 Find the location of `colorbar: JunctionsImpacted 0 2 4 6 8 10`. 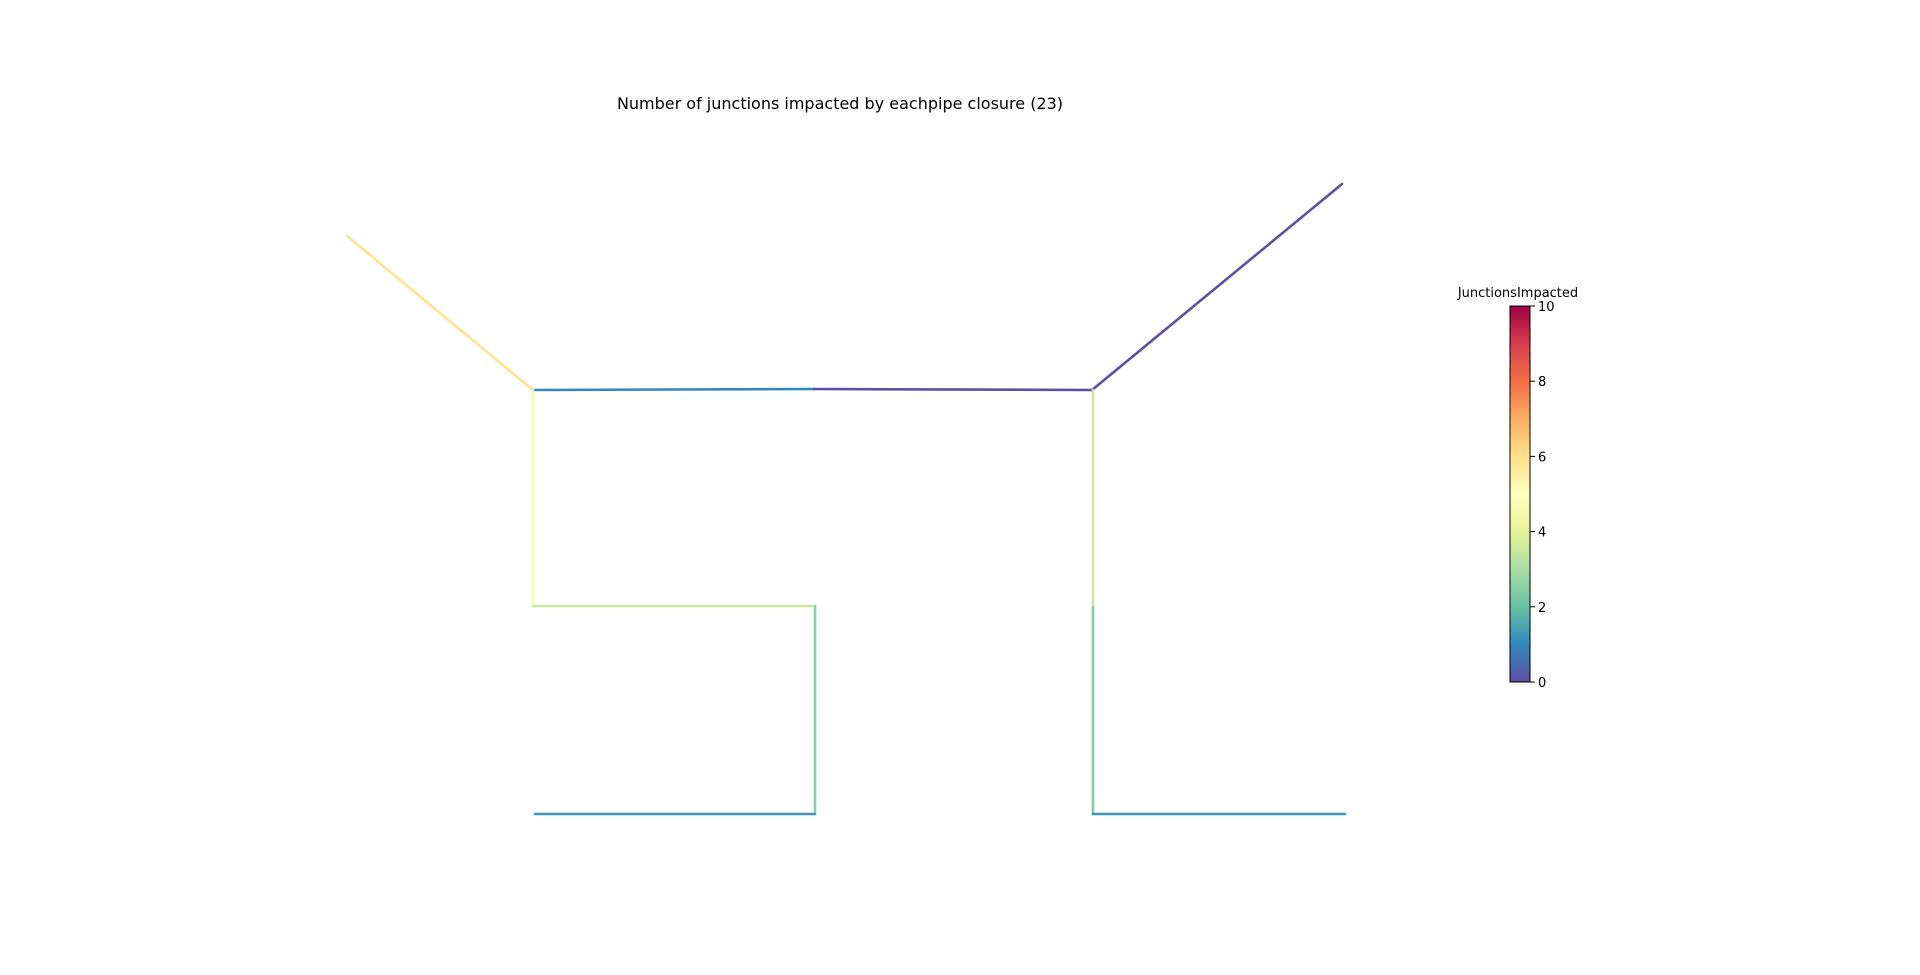

colorbar: JunctionsImpacted 0 2 4 6 8 10 is located at coordinates (1517, 488).